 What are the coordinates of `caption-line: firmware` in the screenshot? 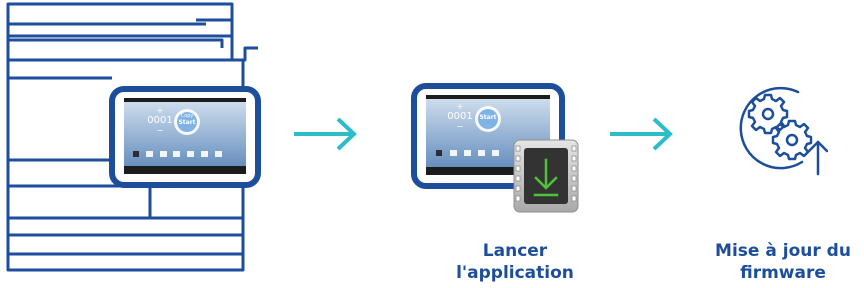 It's located at (783, 273).